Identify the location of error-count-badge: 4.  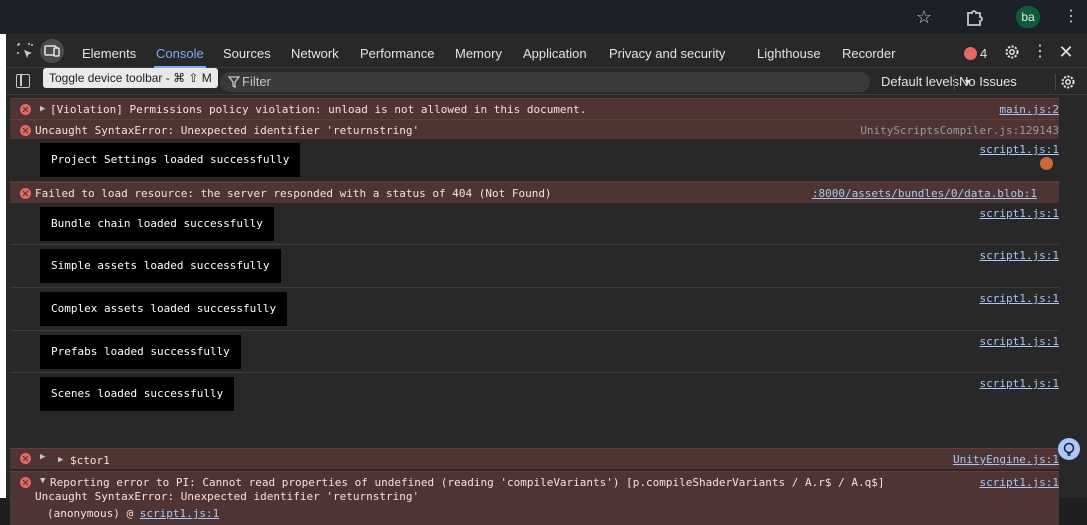
(975, 54).